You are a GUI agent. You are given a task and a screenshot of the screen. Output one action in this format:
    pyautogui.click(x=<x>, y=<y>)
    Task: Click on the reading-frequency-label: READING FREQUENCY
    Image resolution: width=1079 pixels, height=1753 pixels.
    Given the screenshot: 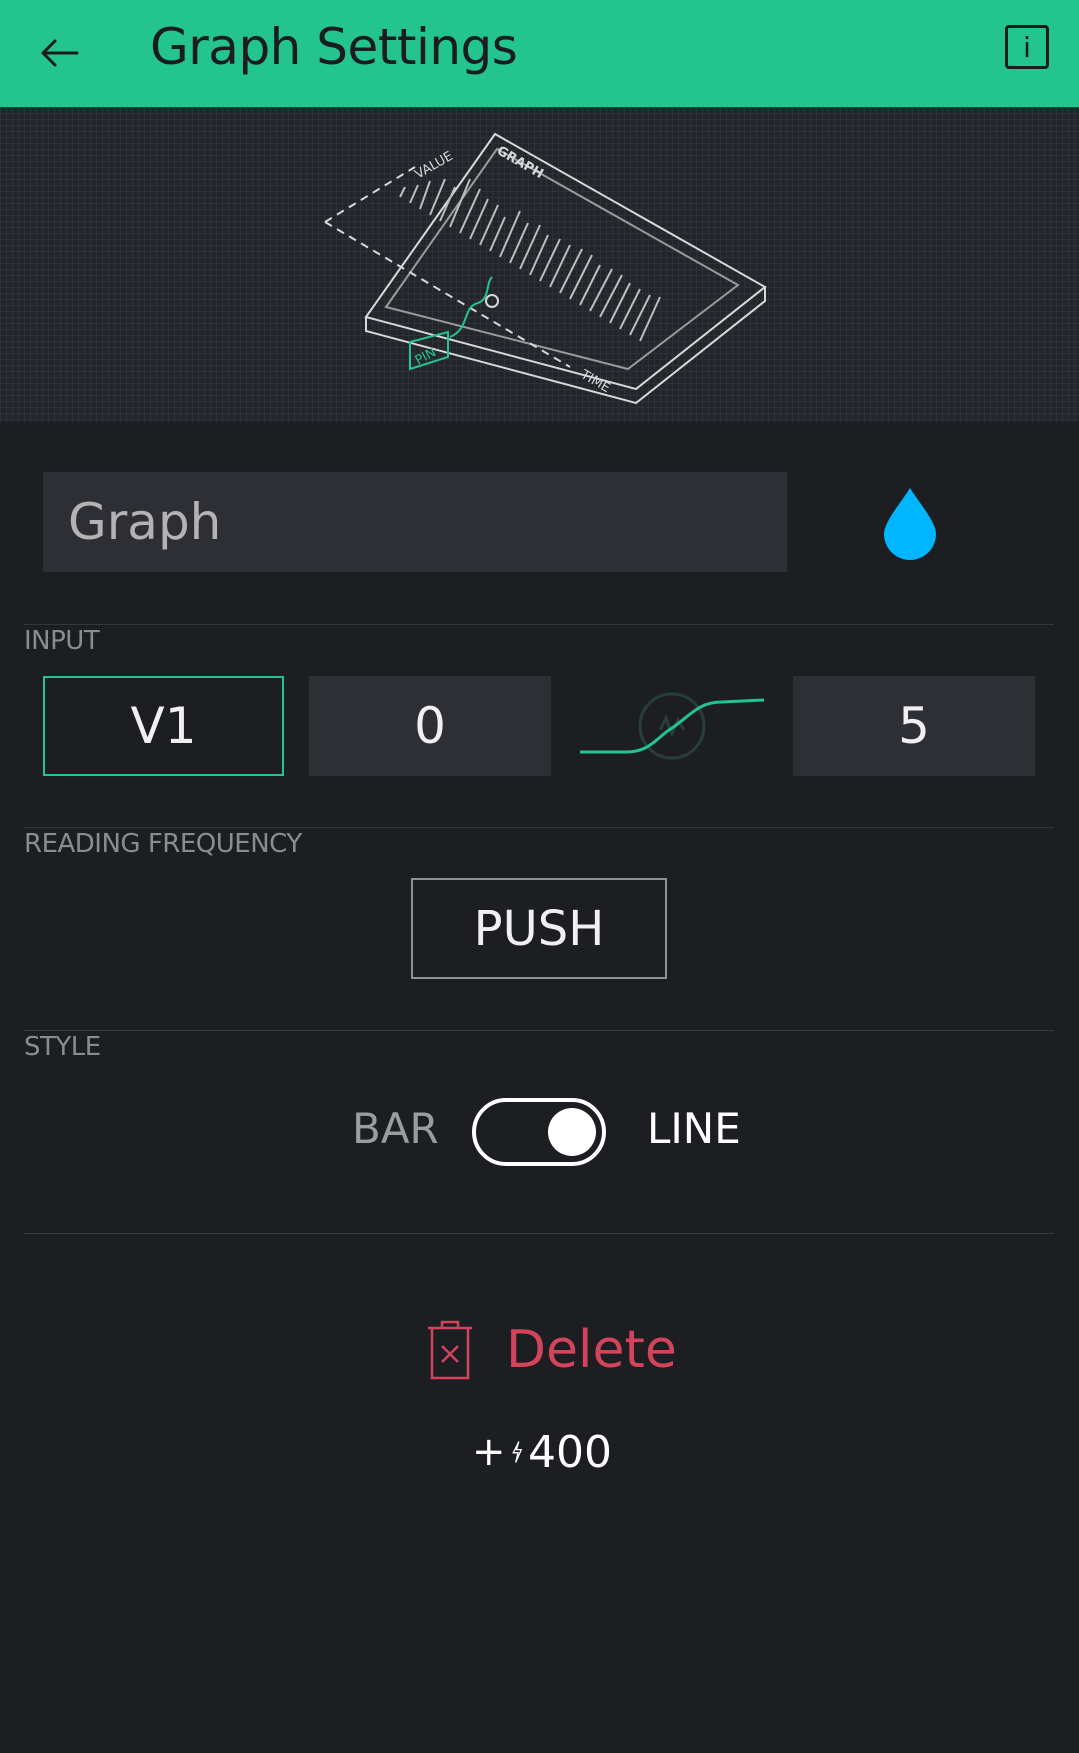 What is the action you would take?
    pyautogui.click(x=163, y=844)
    